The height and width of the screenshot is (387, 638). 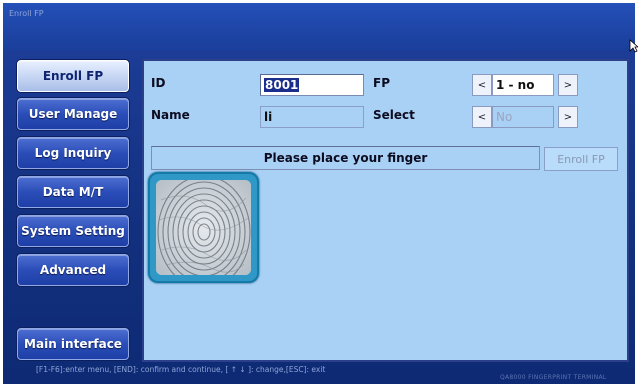 I want to click on select-value: No, so click(x=523, y=117).